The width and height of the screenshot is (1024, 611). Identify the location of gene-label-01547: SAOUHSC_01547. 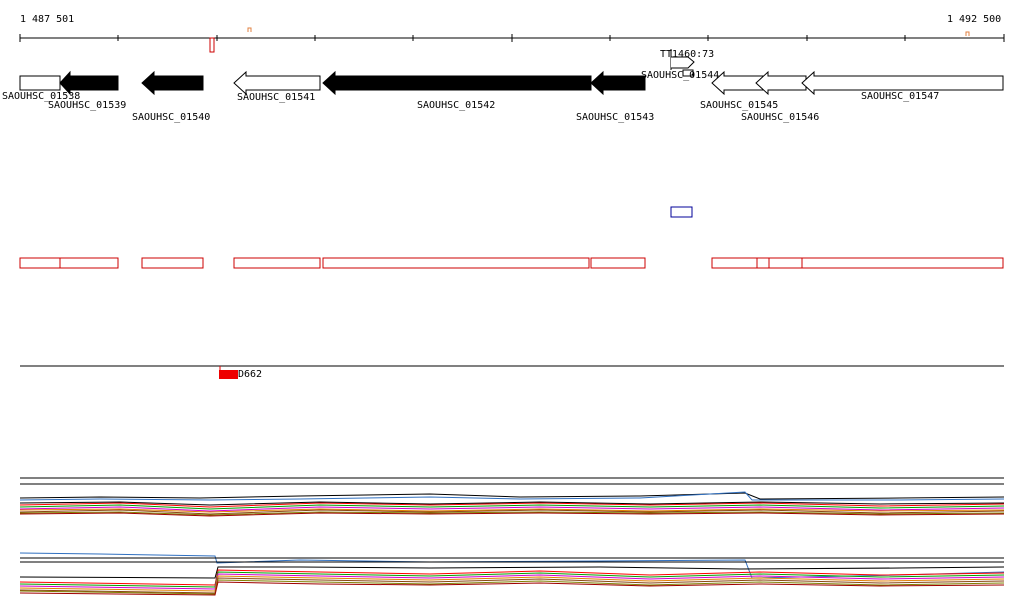
(900, 96).